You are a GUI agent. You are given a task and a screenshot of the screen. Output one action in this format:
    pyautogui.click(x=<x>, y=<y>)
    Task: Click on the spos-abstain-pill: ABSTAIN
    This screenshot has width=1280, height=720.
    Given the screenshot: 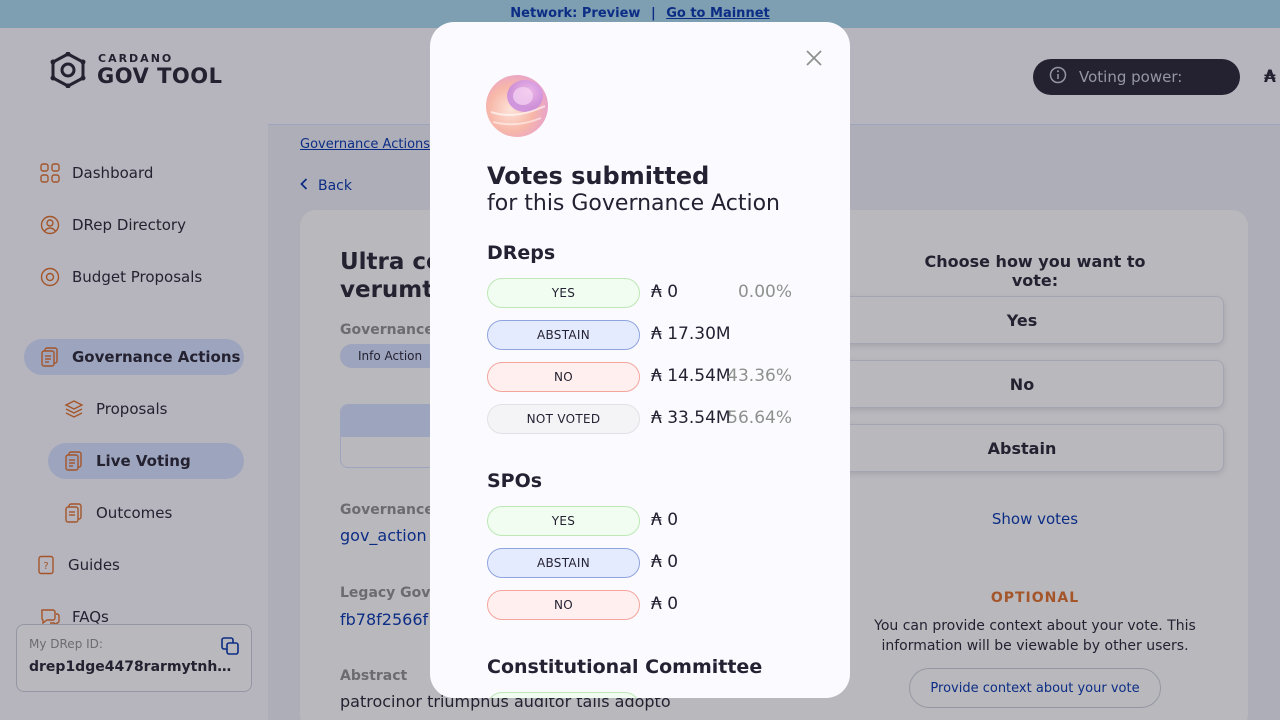 What is the action you would take?
    pyautogui.click(x=563, y=563)
    